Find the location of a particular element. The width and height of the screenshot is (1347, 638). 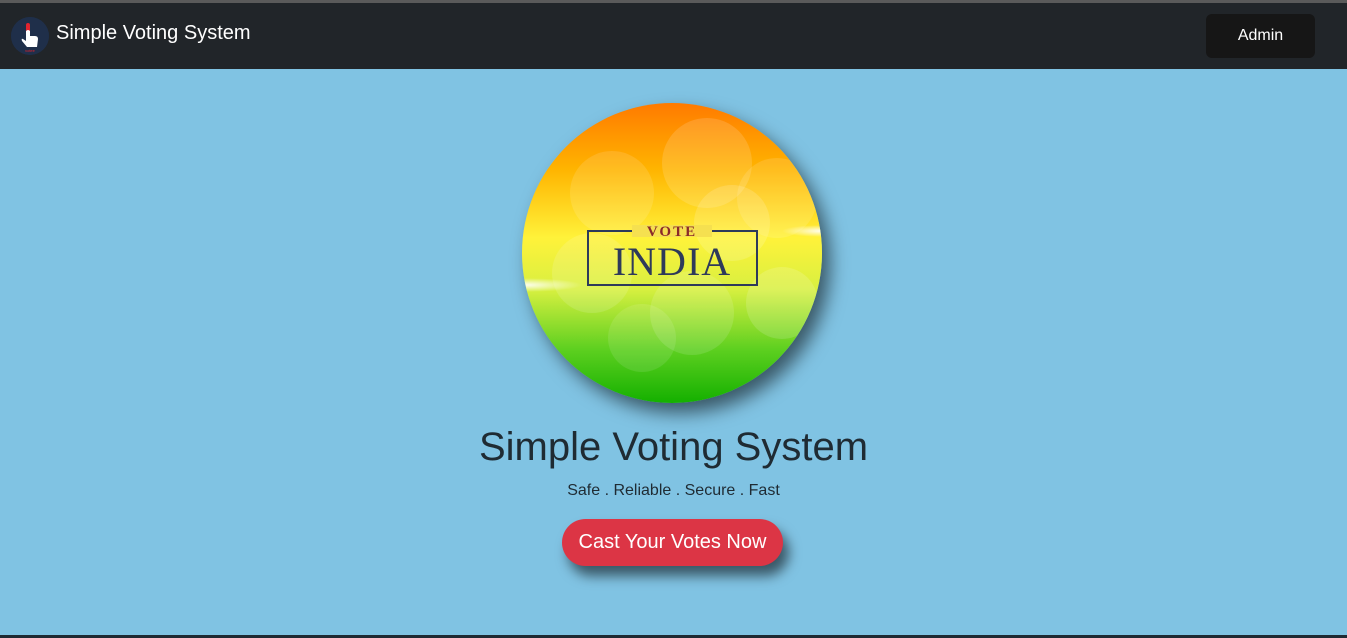

vote-india-banner: VOTE INDIA is located at coordinates (672, 253).